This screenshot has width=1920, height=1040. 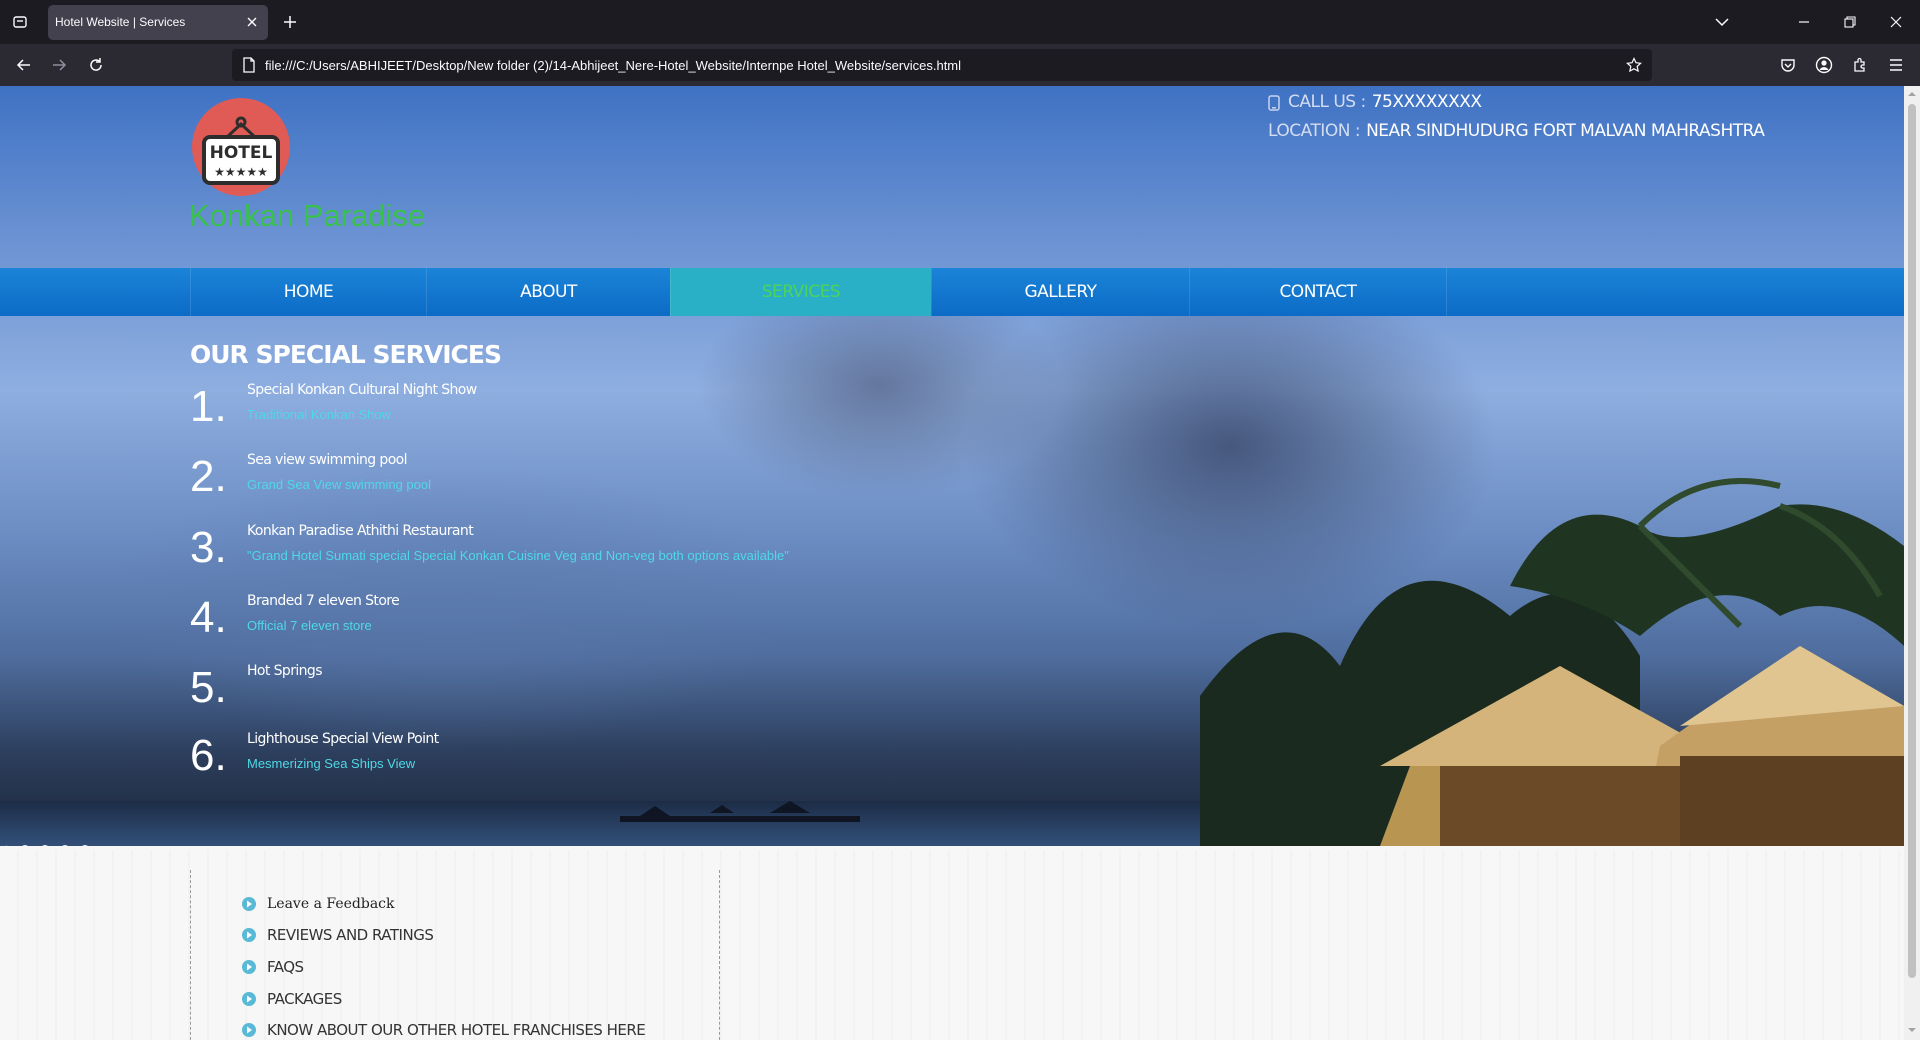 What do you see at coordinates (548, 292) in the screenshot?
I see `menu-item-about: ABOUT` at bounding box center [548, 292].